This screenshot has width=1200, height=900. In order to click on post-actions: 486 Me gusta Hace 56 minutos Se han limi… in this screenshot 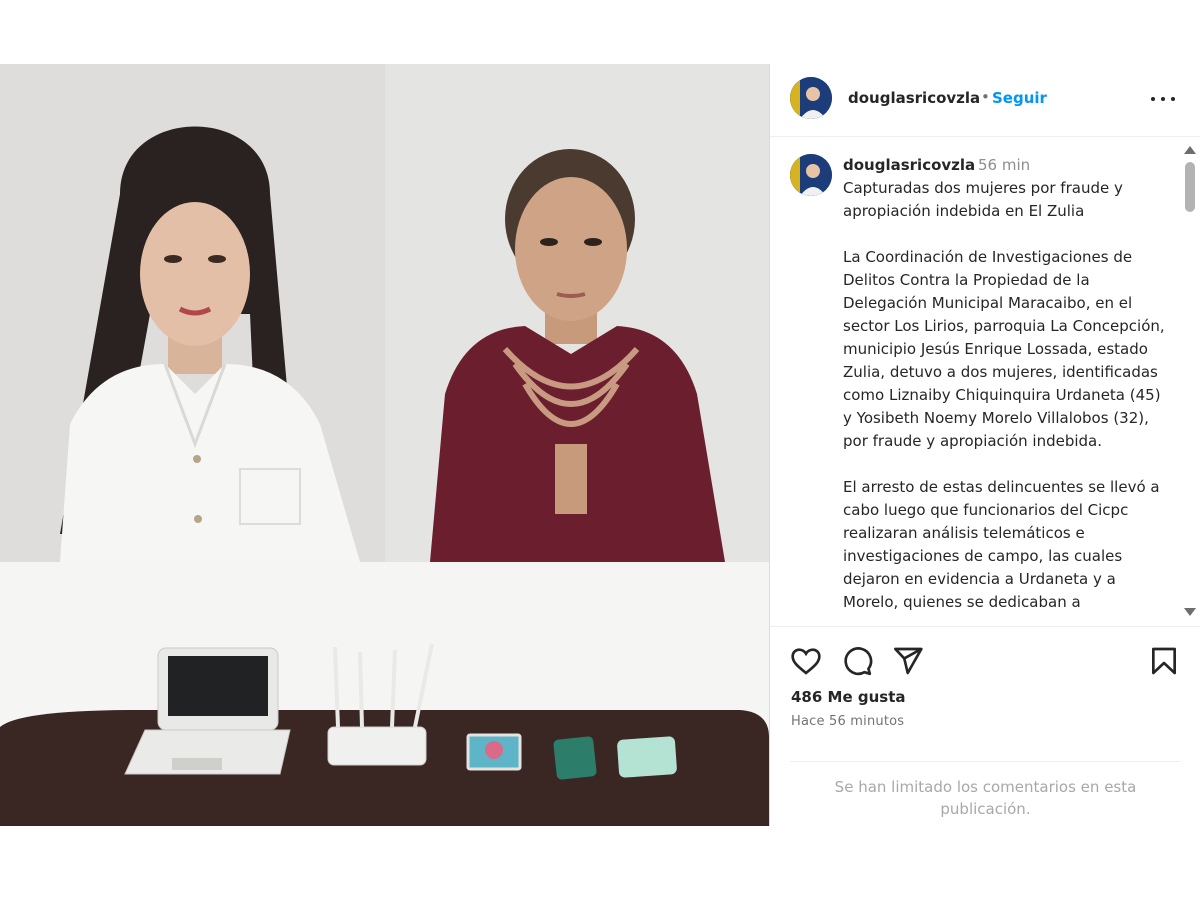, I will do `click(985, 726)`.